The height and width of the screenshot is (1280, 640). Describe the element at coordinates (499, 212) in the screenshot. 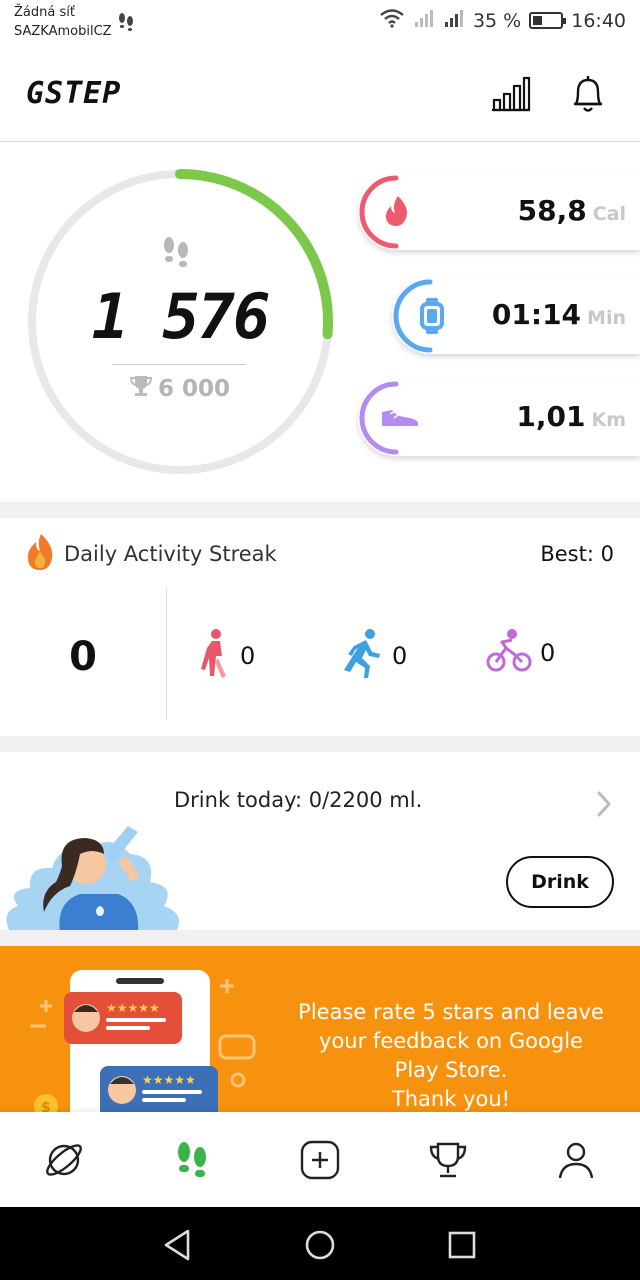

I see `calories-metric: 58,8 Cal` at that location.